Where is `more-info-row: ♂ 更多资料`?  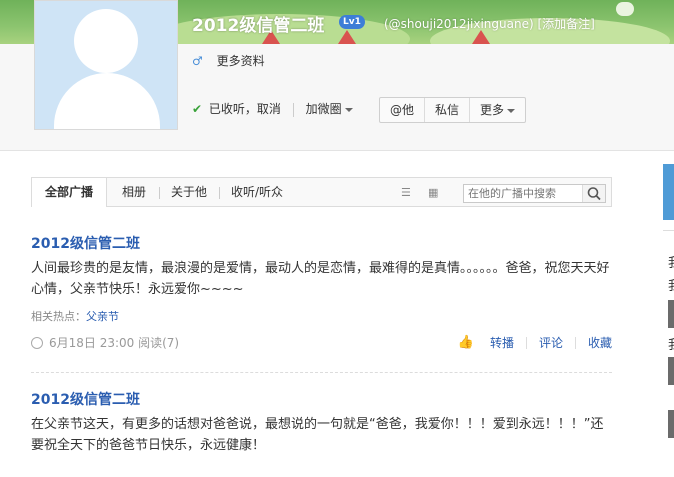
more-info-row: ♂ 更多资料 is located at coordinates (228, 60).